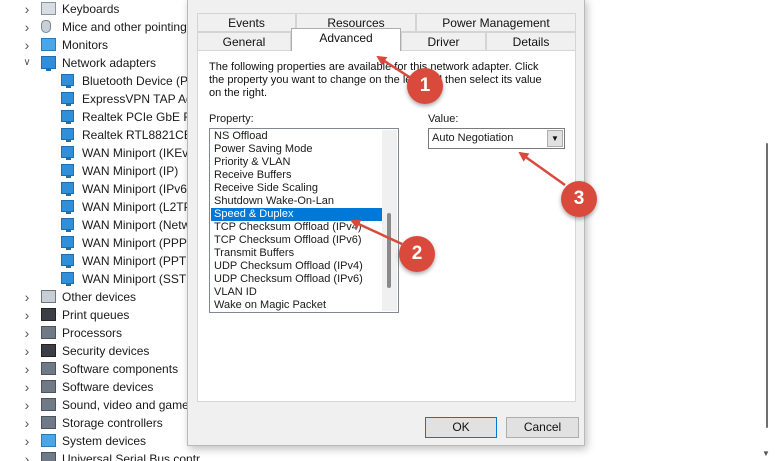 The width and height of the screenshot is (775, 461). I want to click on annotation-arrows, so click(458, 150).